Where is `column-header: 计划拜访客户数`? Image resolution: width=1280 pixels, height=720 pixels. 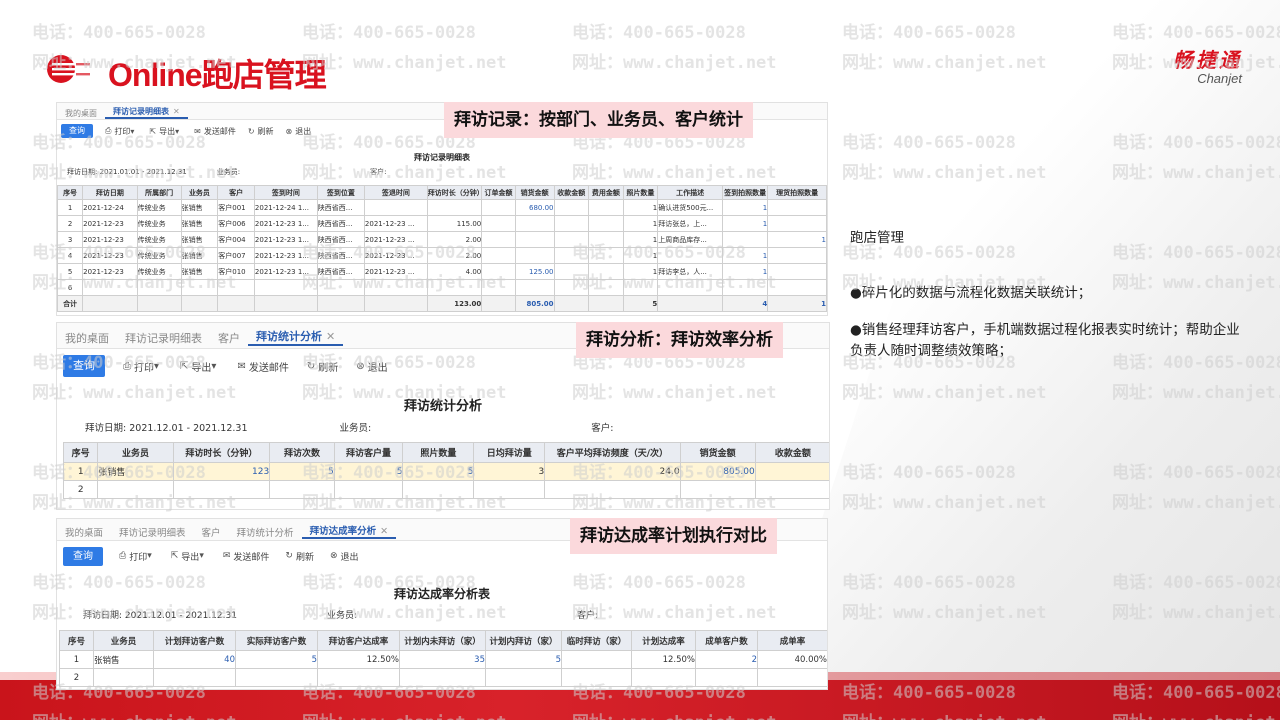
column-header: 计划拜访客户数 is located at coordinates (194, 640).